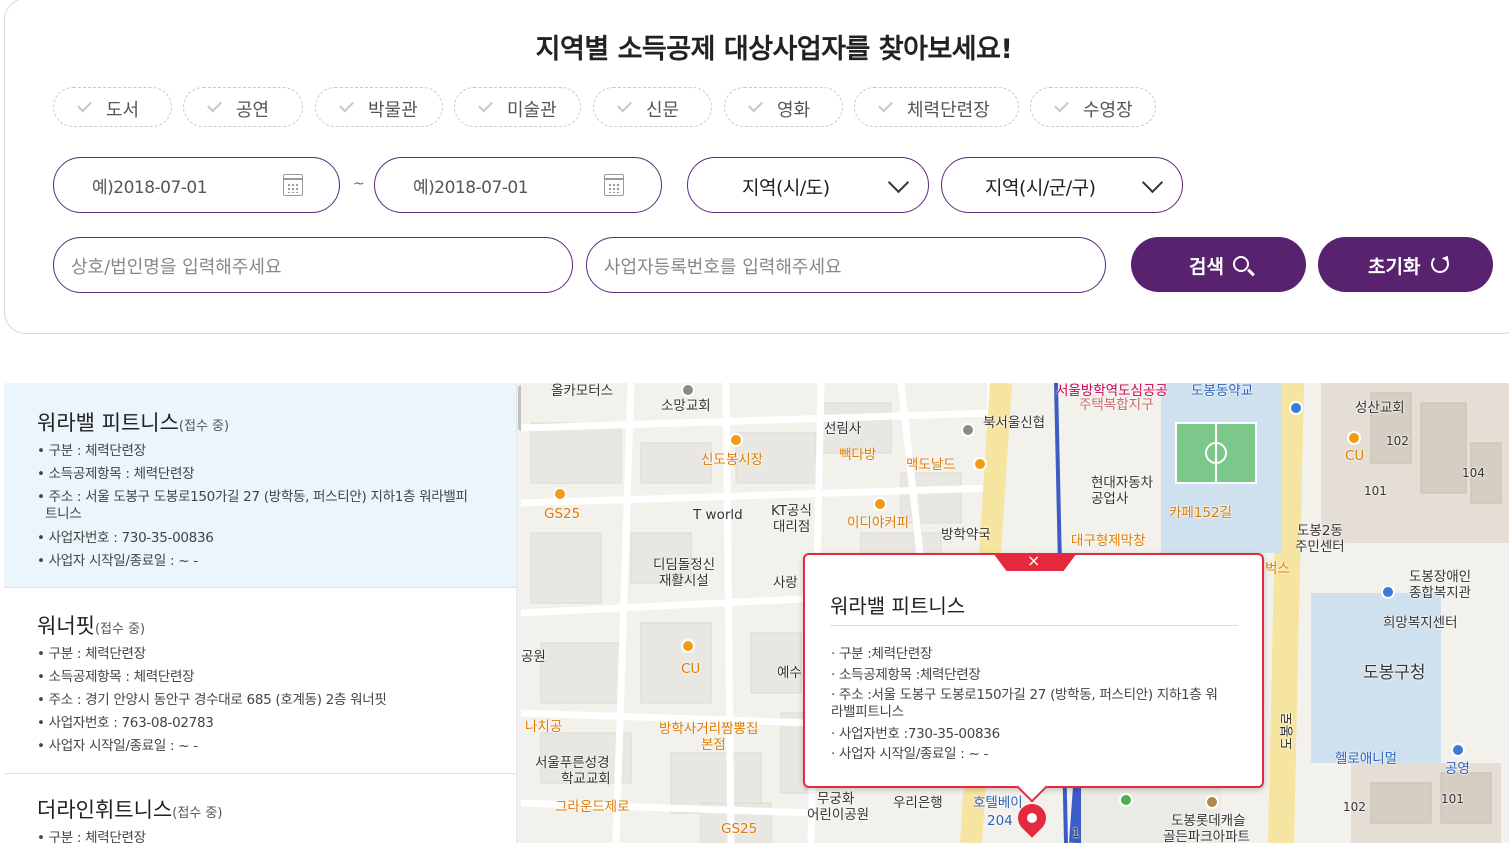 The width and height of the screenshot is (1509, 843). What do you see at coordinates (709, 729) in the screenshot?
I see `map-label: 방학사거리짬뽕집` at bounding box center [709, 729].